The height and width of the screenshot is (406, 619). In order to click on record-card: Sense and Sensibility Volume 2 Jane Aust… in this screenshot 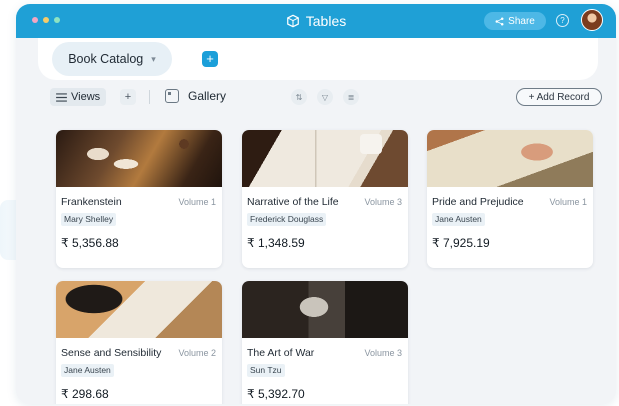, I will do `click(139, 342)`.